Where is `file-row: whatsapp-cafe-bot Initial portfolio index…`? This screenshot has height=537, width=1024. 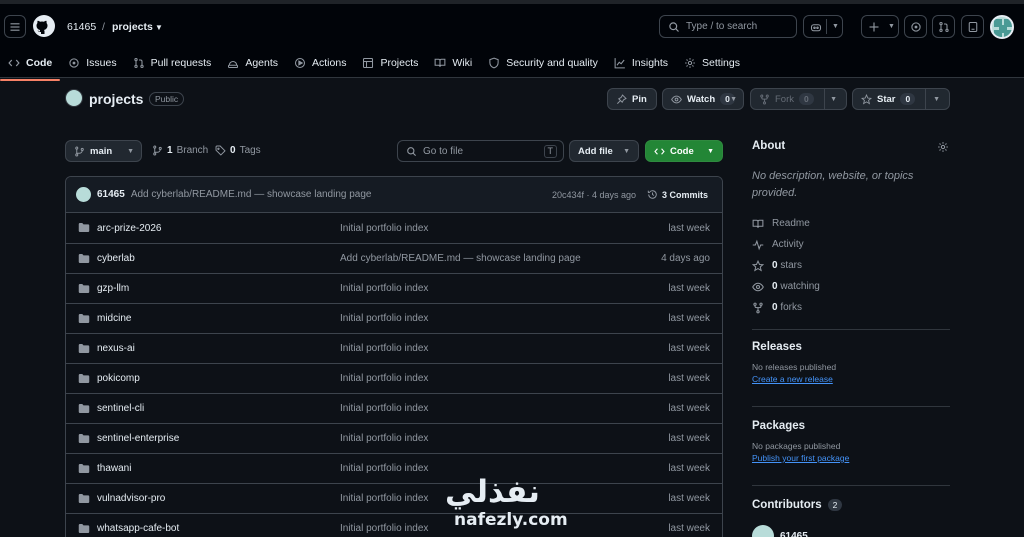 file-row: whatsapp-cafe-bot Initial portfolio index… is located at coordinates (394, 525).